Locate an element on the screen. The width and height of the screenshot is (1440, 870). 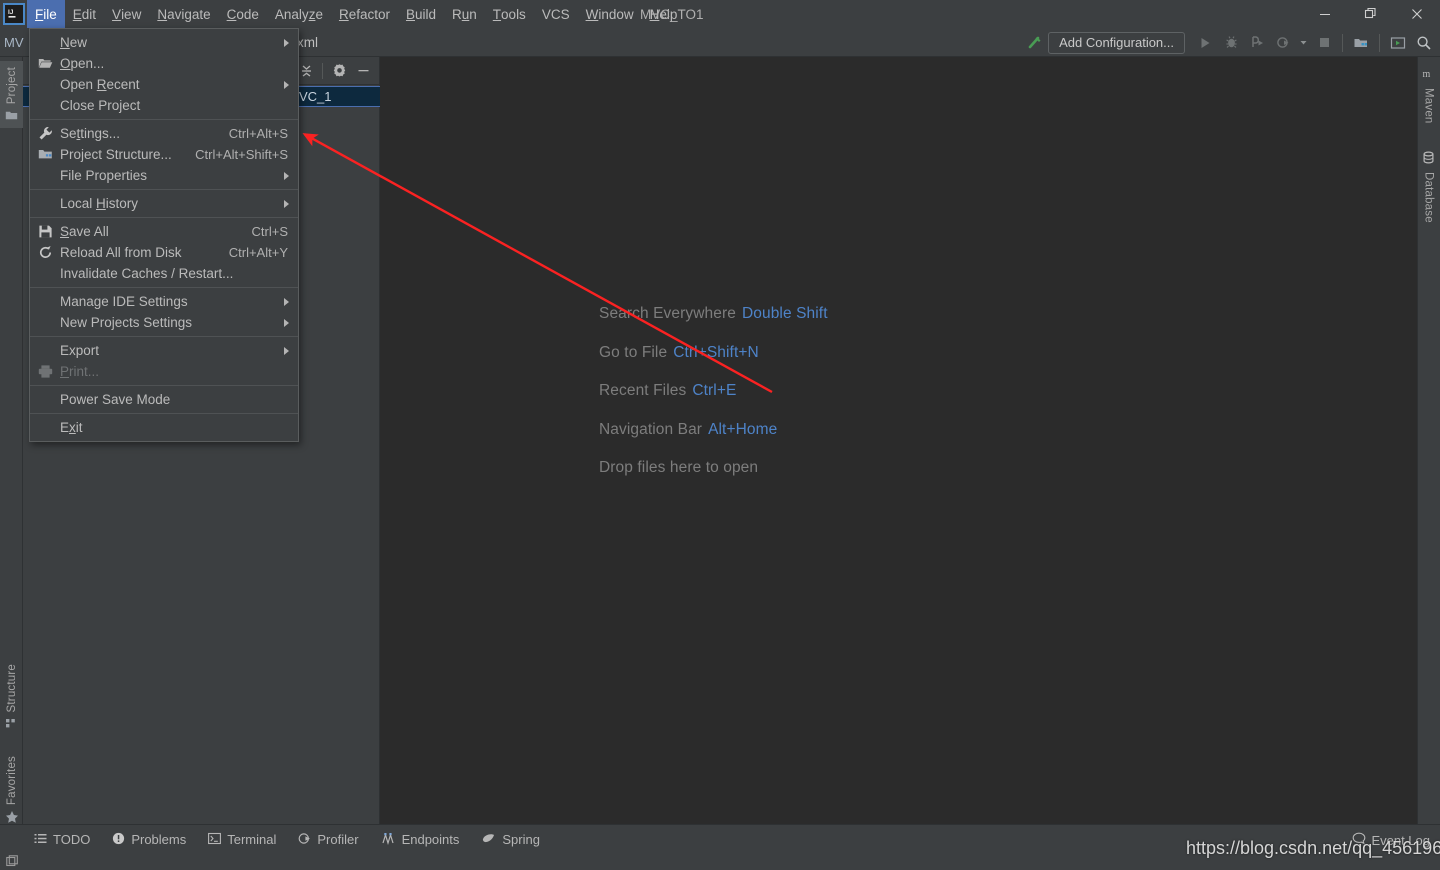
window-controls is located at coordinates (1371, 14).